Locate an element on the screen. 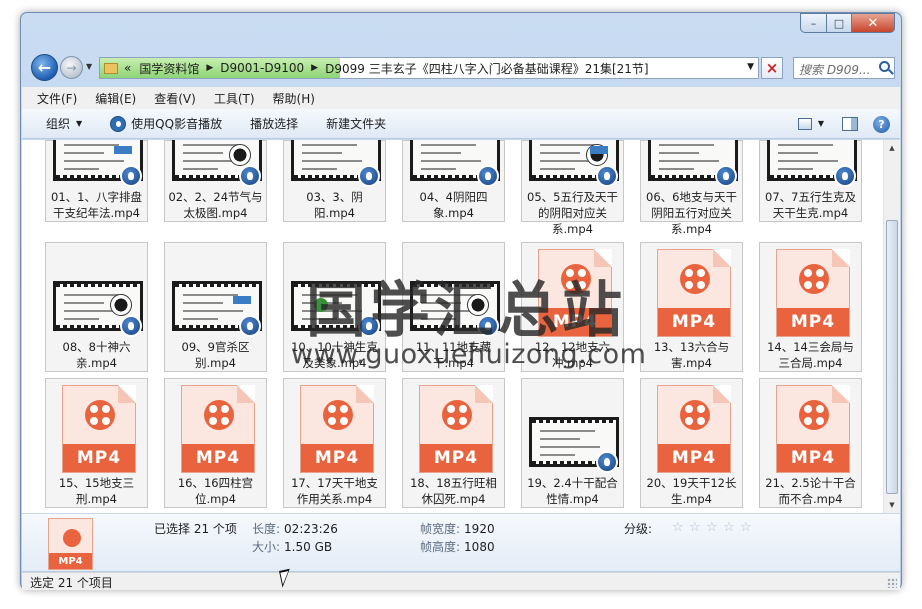  vertical-scrollbar: ▲ ▼ is located at coordinates (891, 326).